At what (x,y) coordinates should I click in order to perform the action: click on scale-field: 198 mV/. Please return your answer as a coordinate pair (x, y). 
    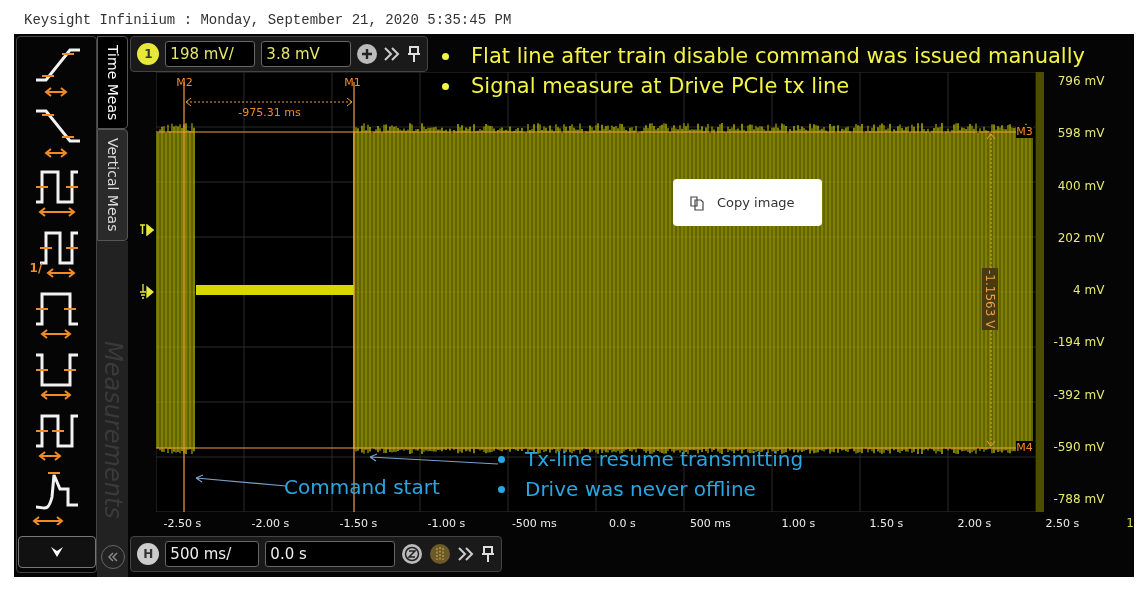
    Looking at the image, I should click on (210, 54).